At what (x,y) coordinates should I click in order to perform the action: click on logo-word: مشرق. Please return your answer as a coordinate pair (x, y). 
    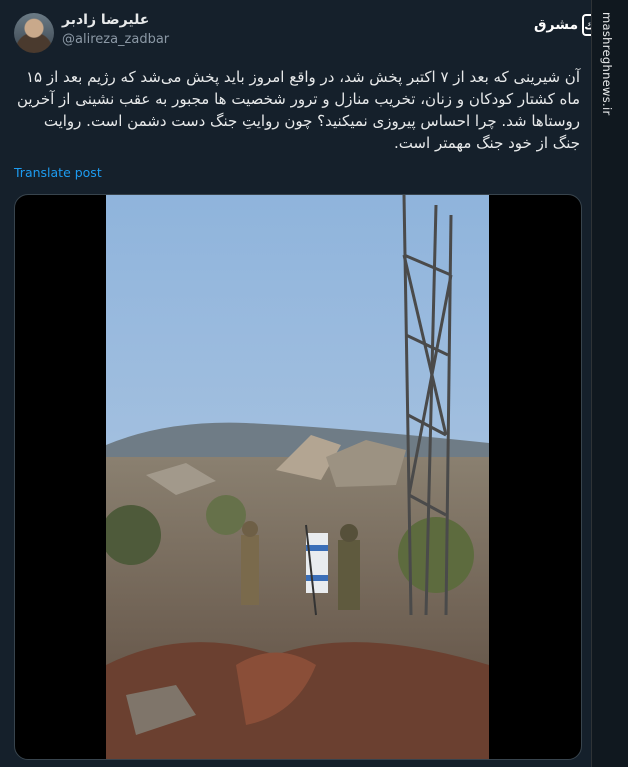
    Looking at the image, I should click on (556, 25).